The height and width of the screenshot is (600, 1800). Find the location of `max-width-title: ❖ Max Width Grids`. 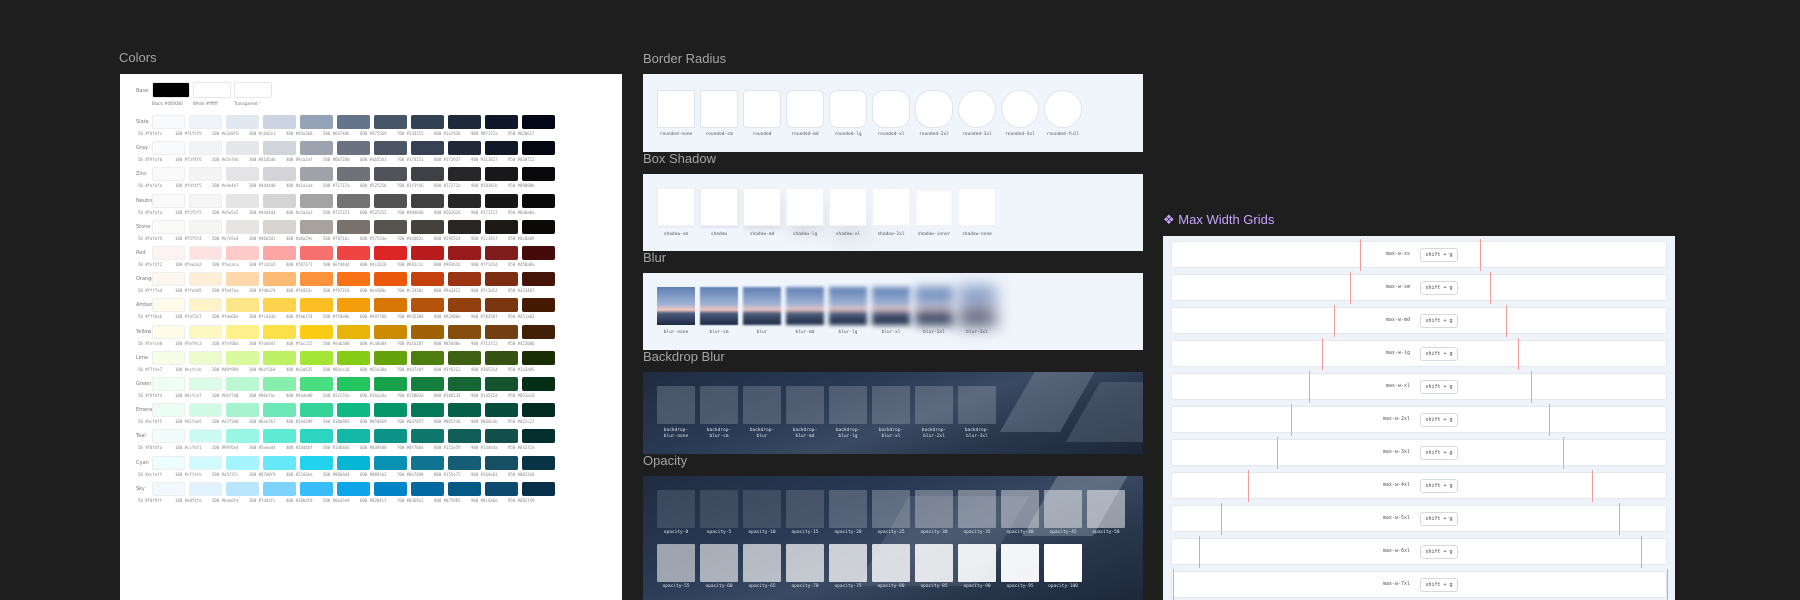

max-width-title: ❖ Max Width Grids is located at coordinates (1218, 220).